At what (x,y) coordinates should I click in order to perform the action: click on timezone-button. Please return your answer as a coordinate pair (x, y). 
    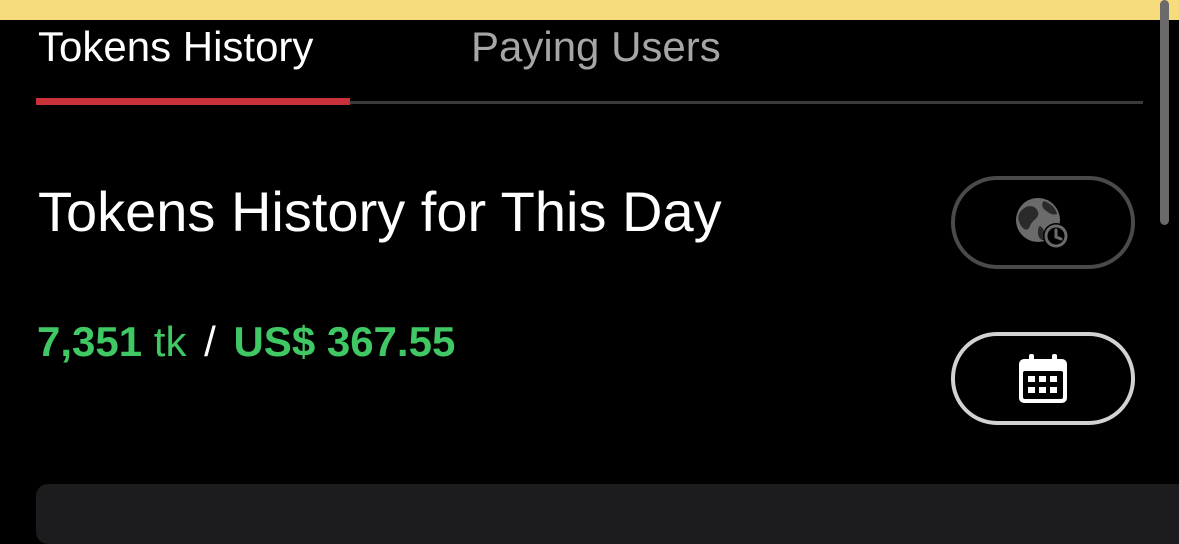
    Looking at the image, I should click on (1043, 222).